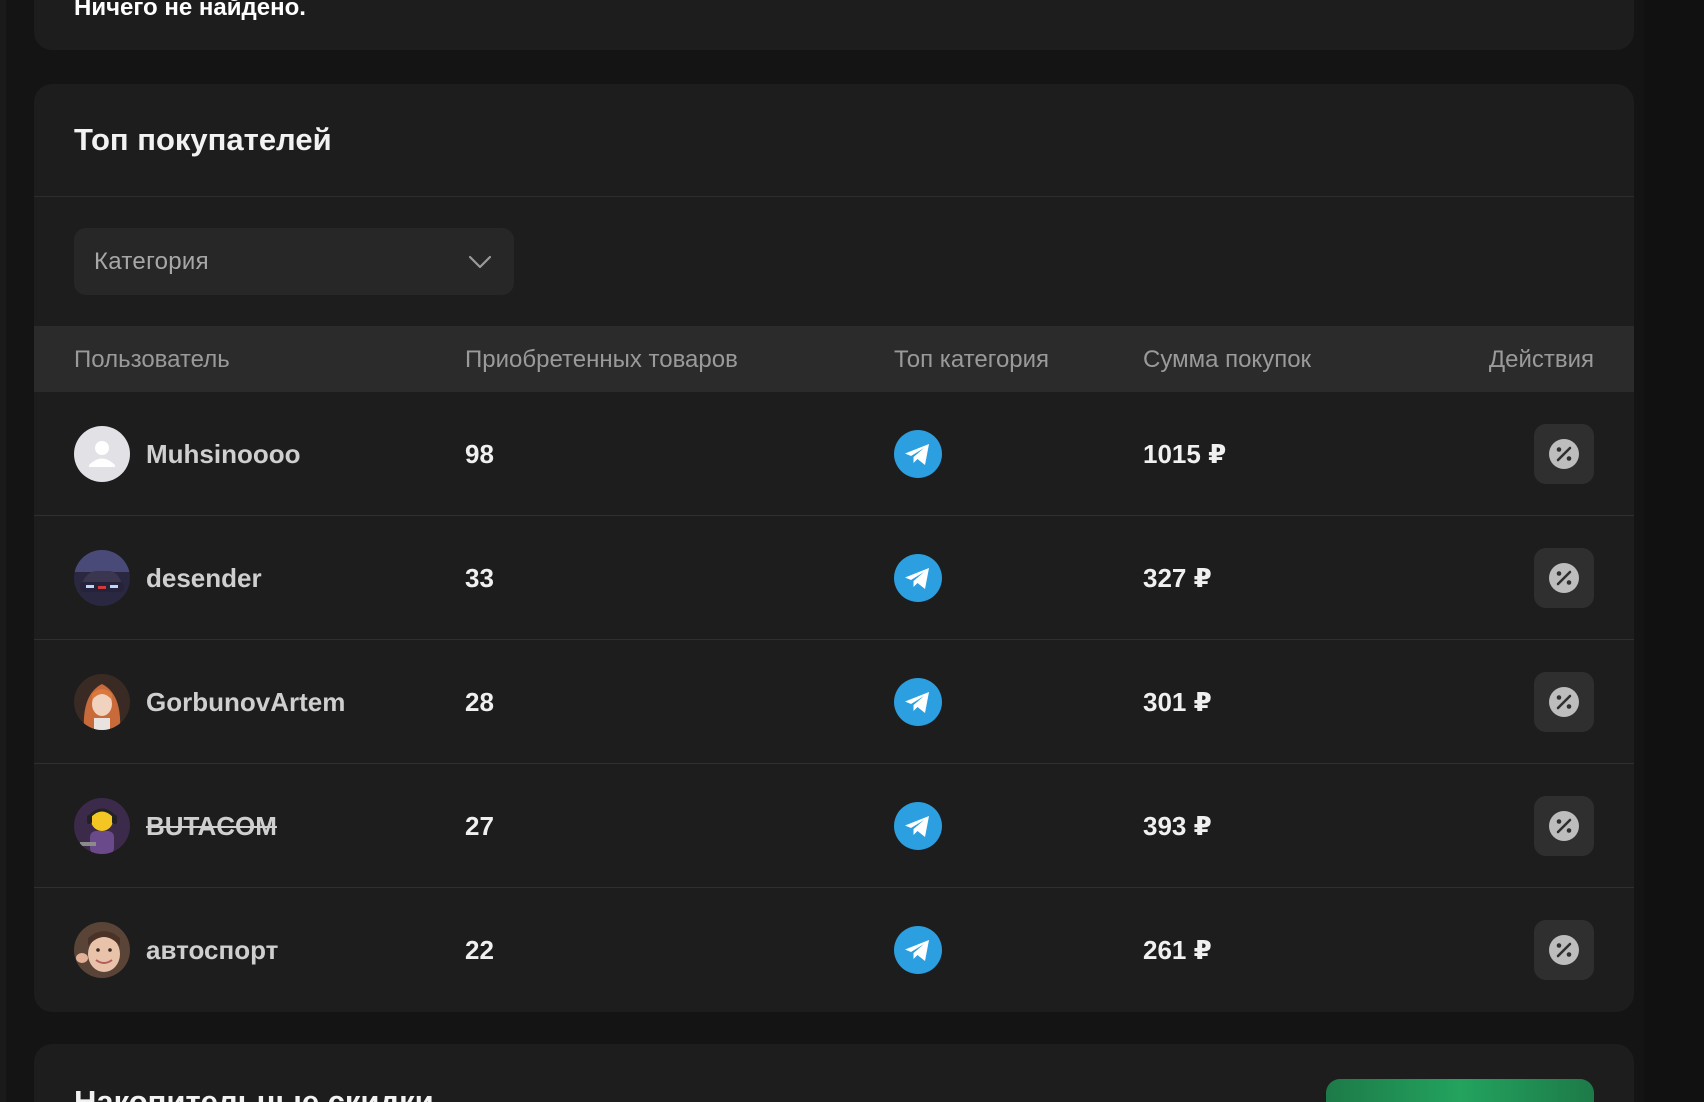  What do you see at coordinates (479, 825) in the screenshot?
I see `purchased-count: 27` at bounding box center [479, 825].